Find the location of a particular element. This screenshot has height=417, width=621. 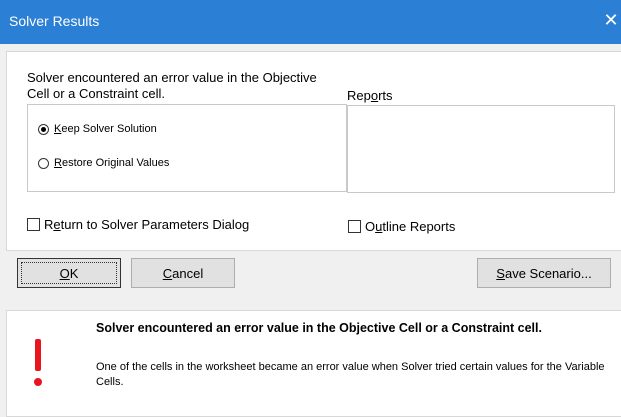

outline-reports-label: Outline Reports is located at coordinates (410, 226).